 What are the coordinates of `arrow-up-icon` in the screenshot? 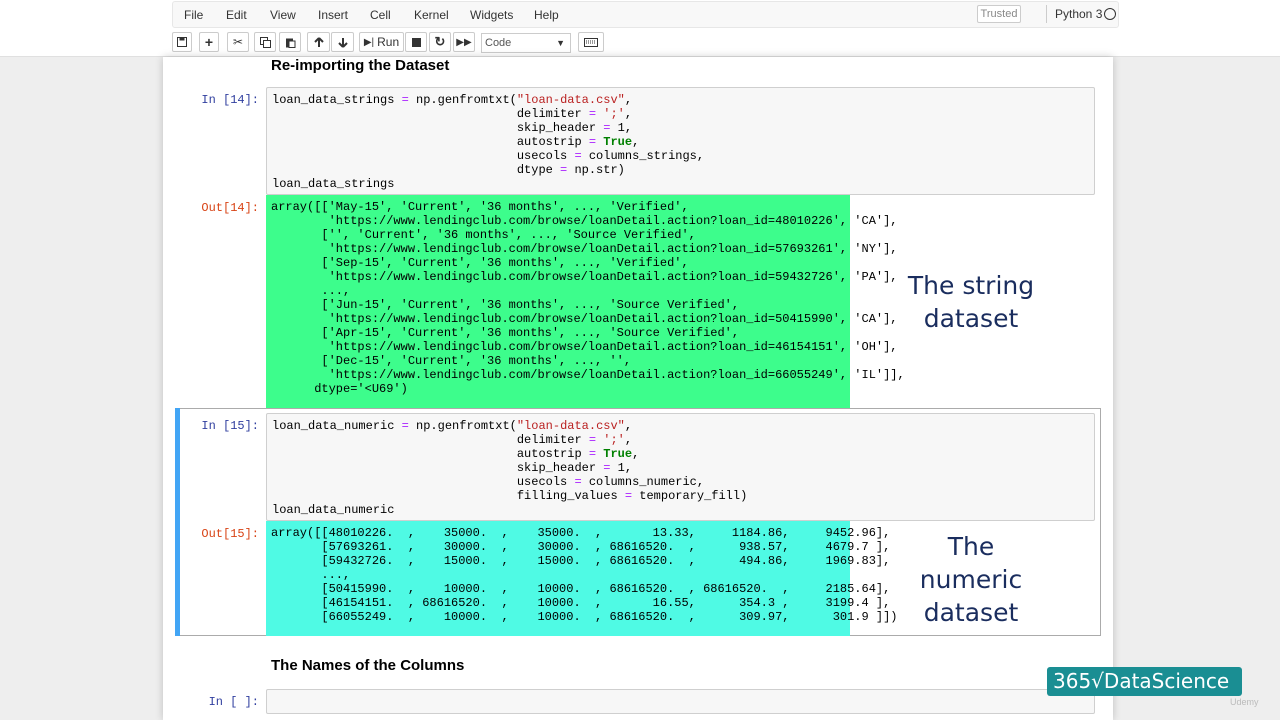 It's located at (318, 41).